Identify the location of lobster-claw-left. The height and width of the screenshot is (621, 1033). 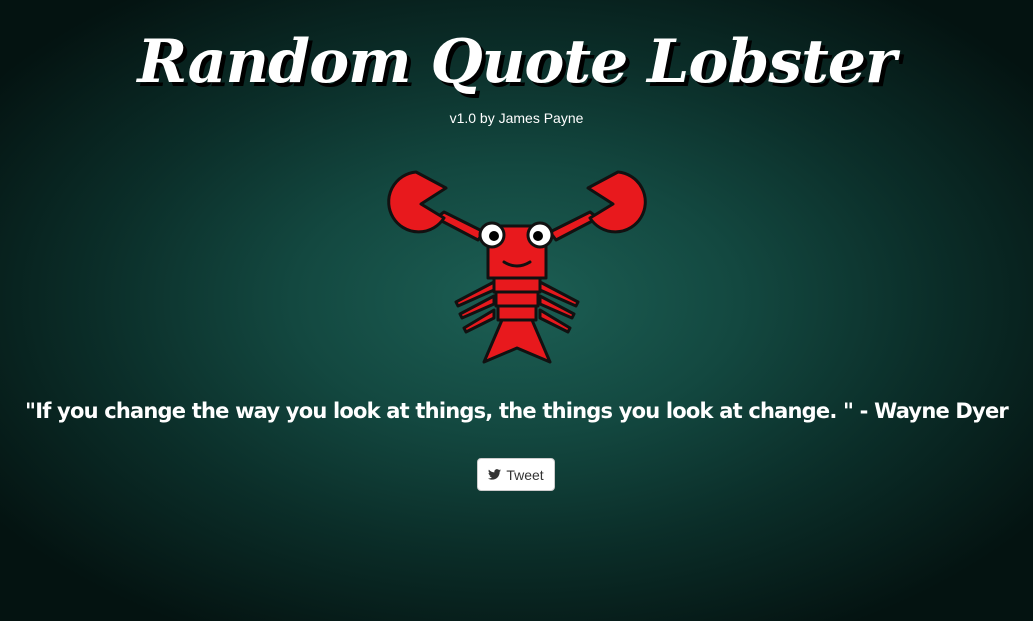
(417, 202).